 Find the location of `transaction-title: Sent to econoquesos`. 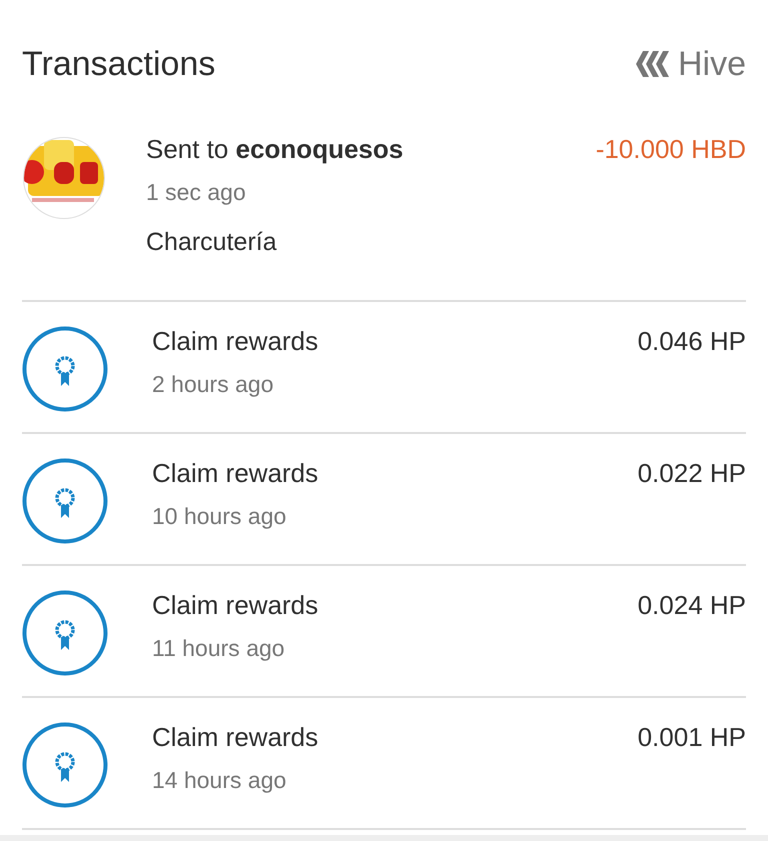

transaction-title: Sent to econoquesos is located at coordinates (275, 149).